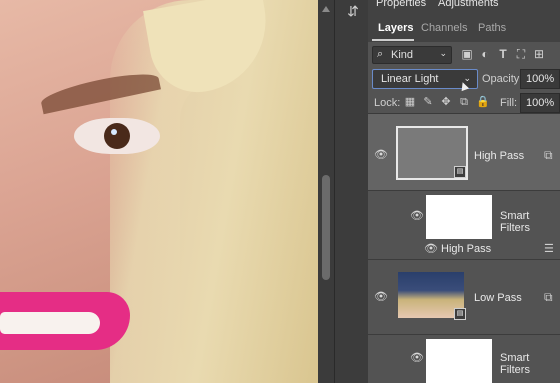  I want to click on filter-kind-select: ⌕ Kind ⌄, so click(412, 55).